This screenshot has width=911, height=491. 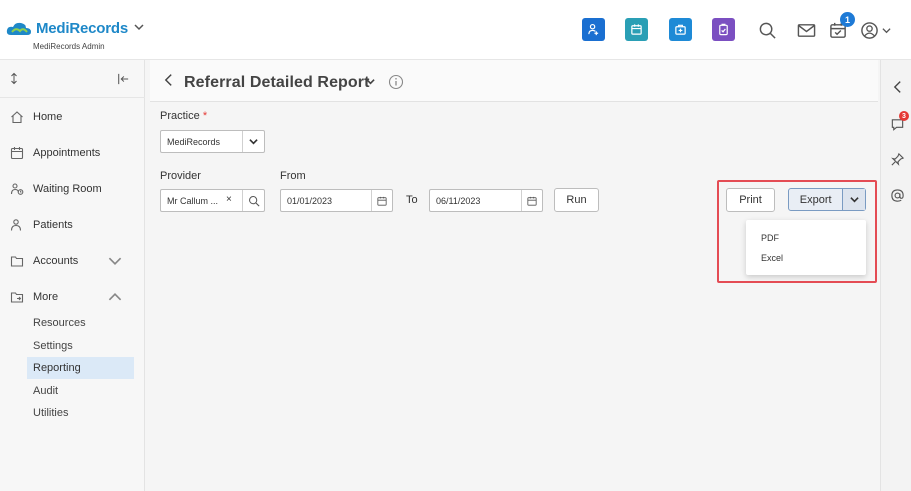 I want to click on practice-value: MediRecords, so click(x=194, y=141).